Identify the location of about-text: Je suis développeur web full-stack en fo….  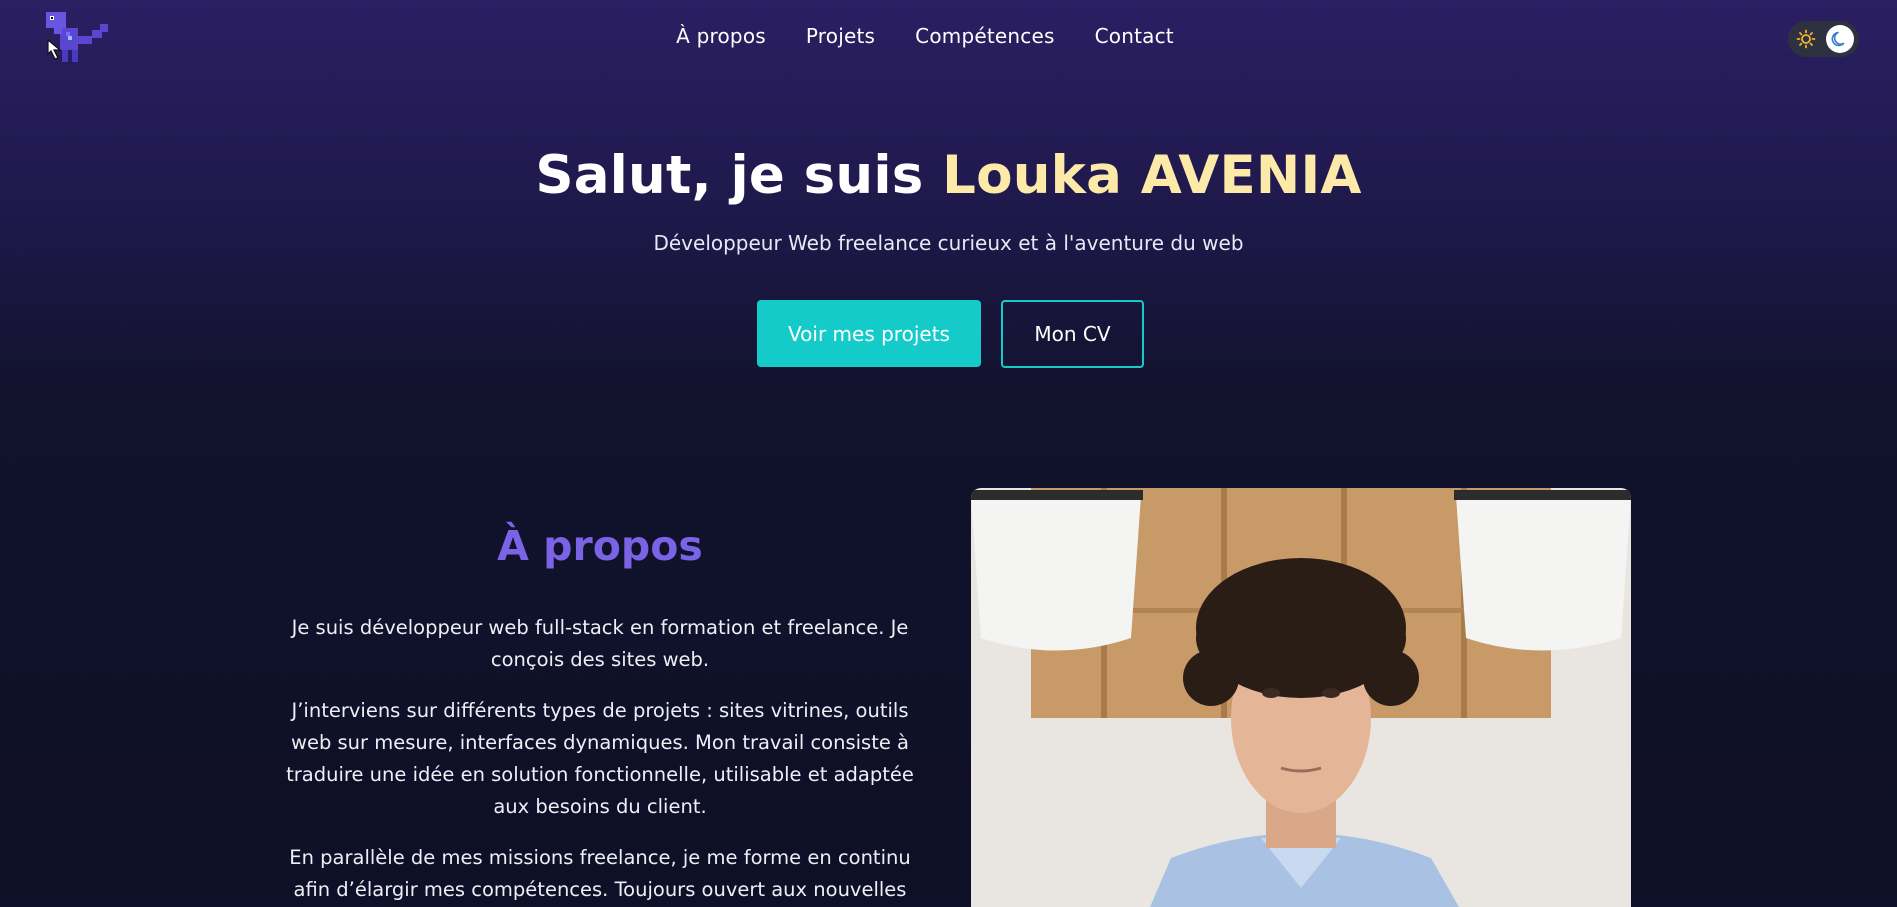
(600, 759).